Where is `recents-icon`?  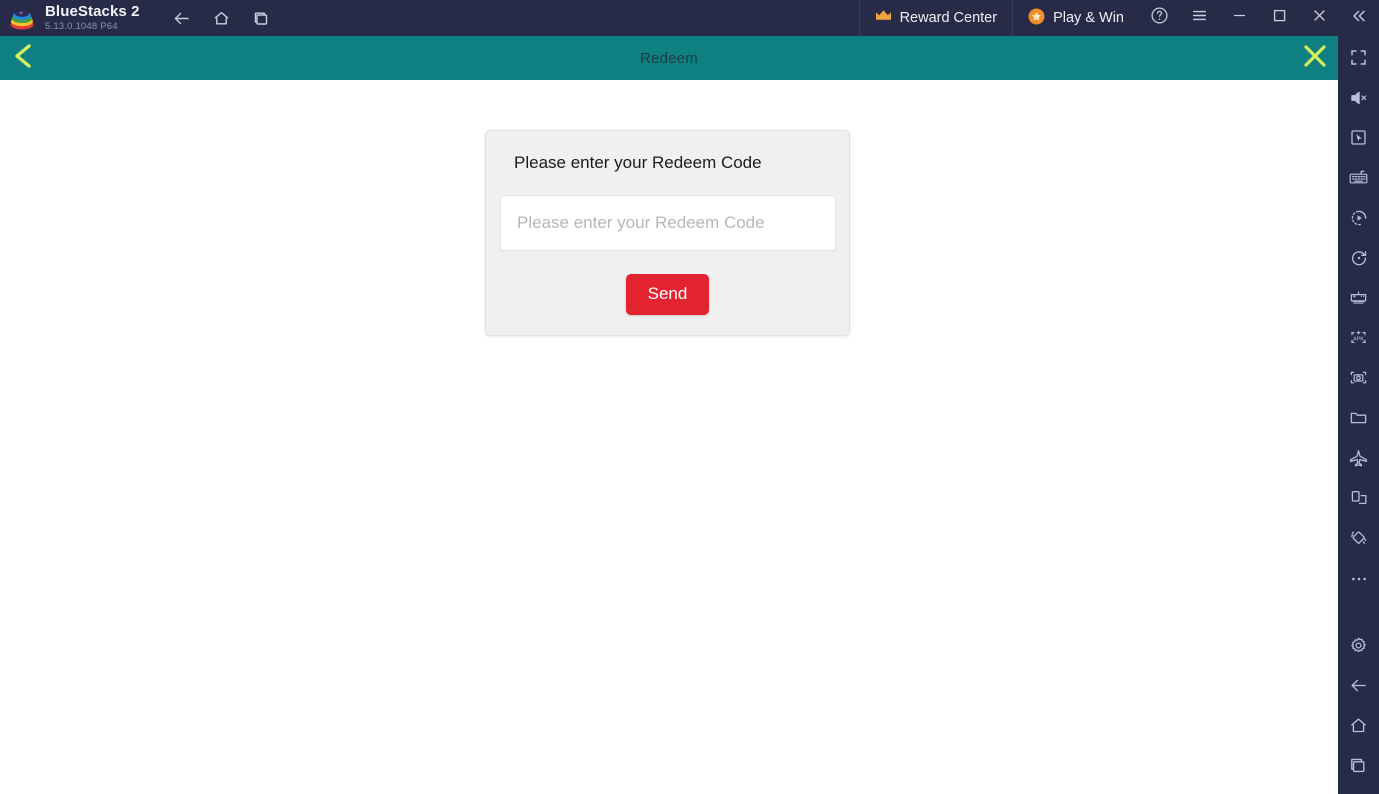
recents-icon is located at coordinates (1358, 768).